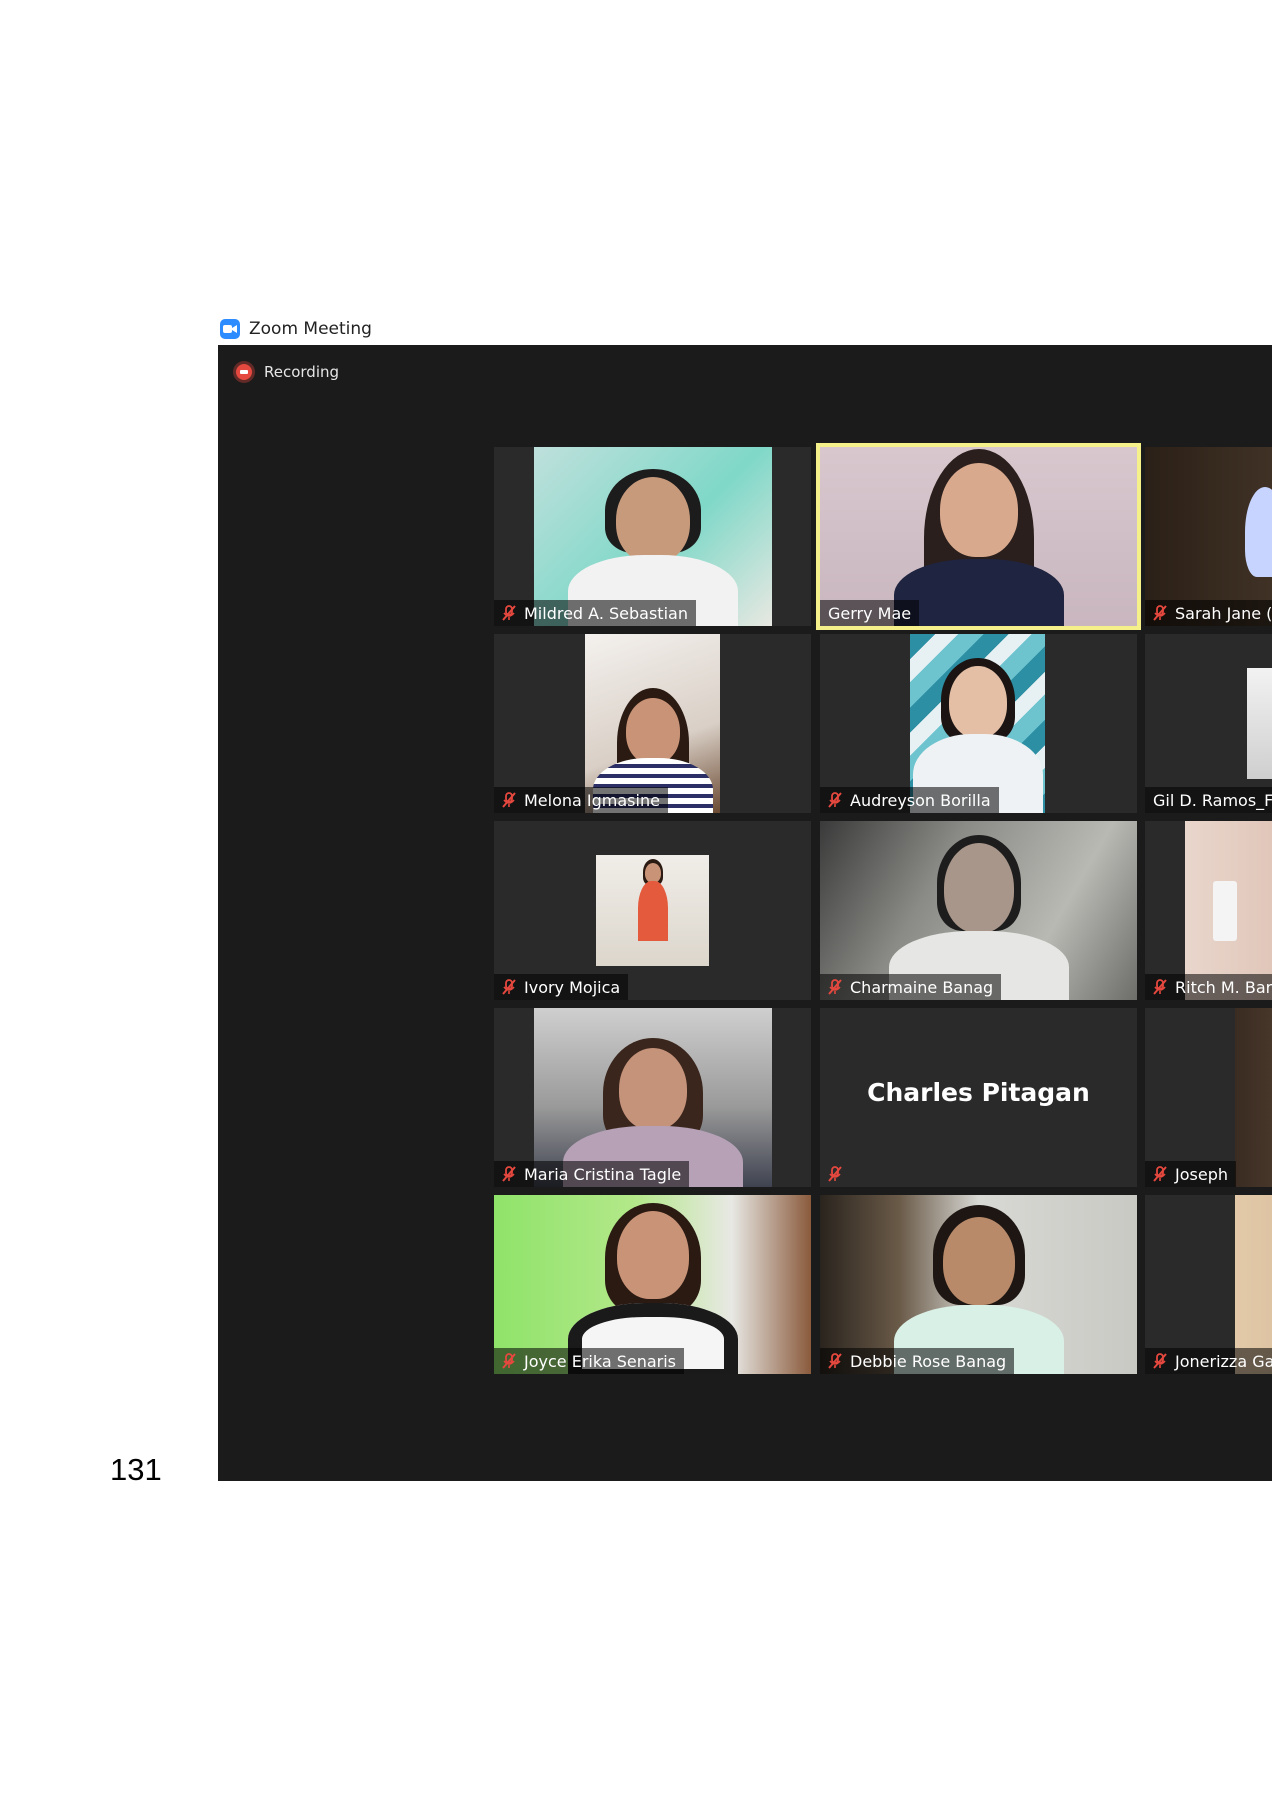 This screenshot has width=1272, height=1800. What do you see at coordinates (1208, 1284) in the screenshot?
I see `video-tile-jonerizza: Jonerizza Ga` at bounding box center [1208, 1284].